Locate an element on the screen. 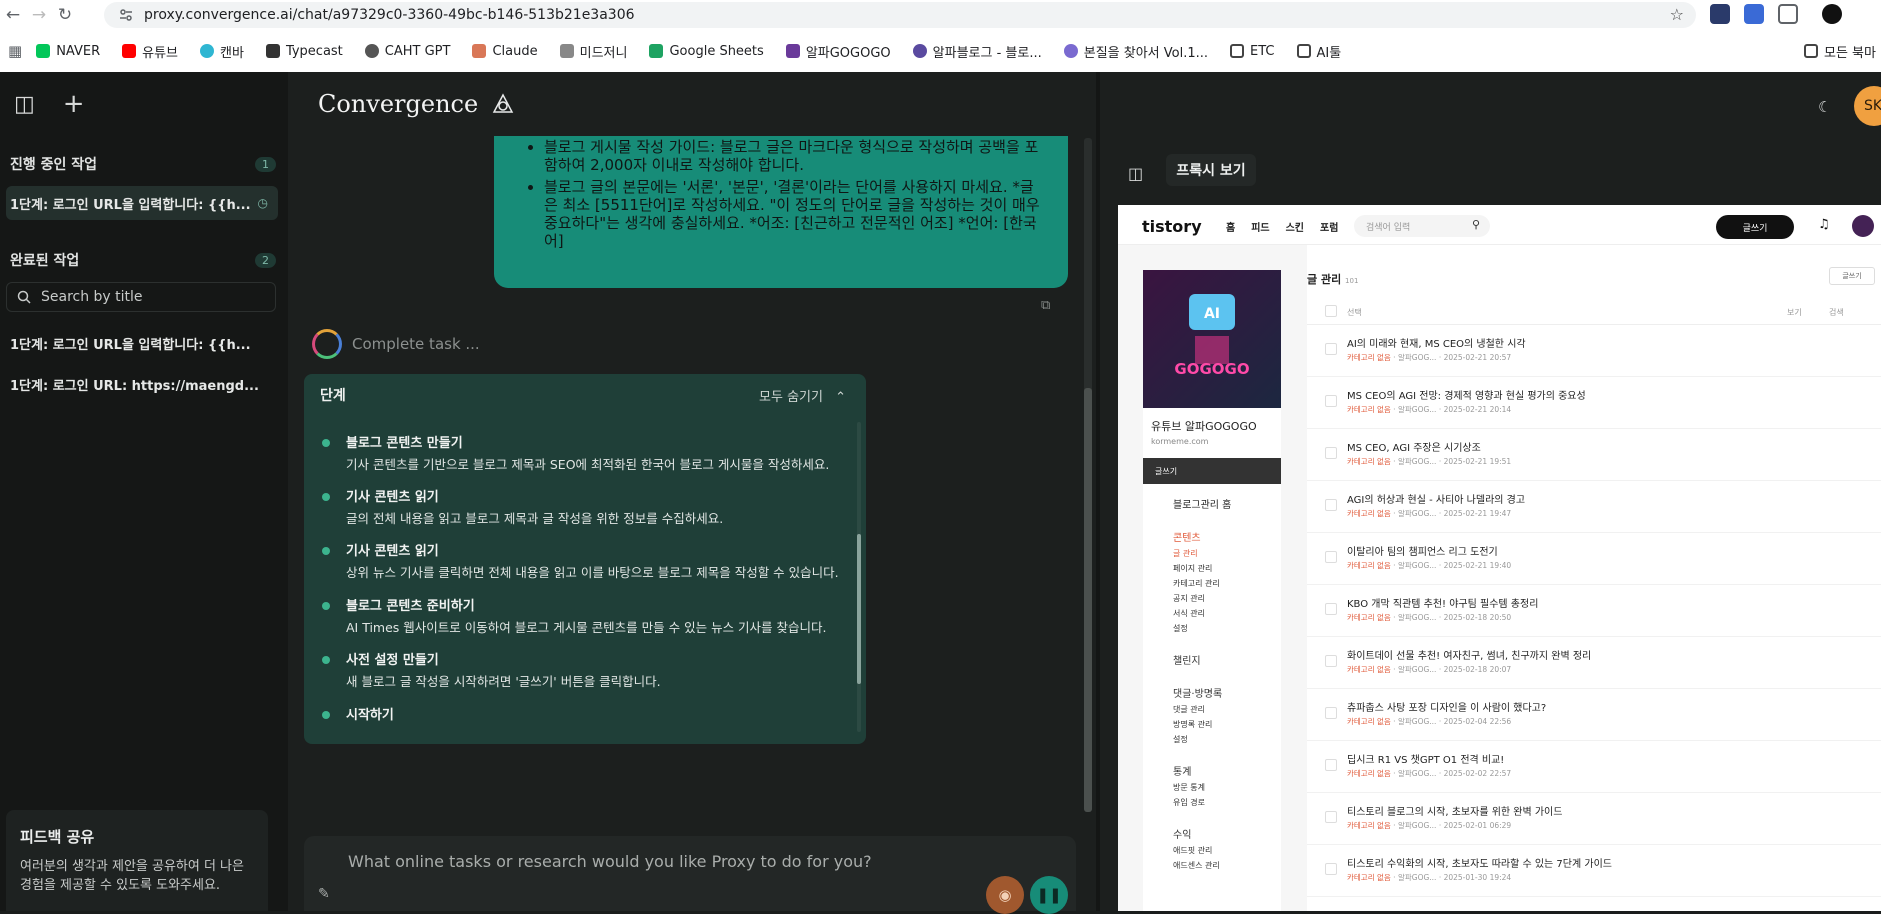 The image size is (1881, 914). proxy-view-tab: 프록시 보기 is located at coordinates (1211, 170).